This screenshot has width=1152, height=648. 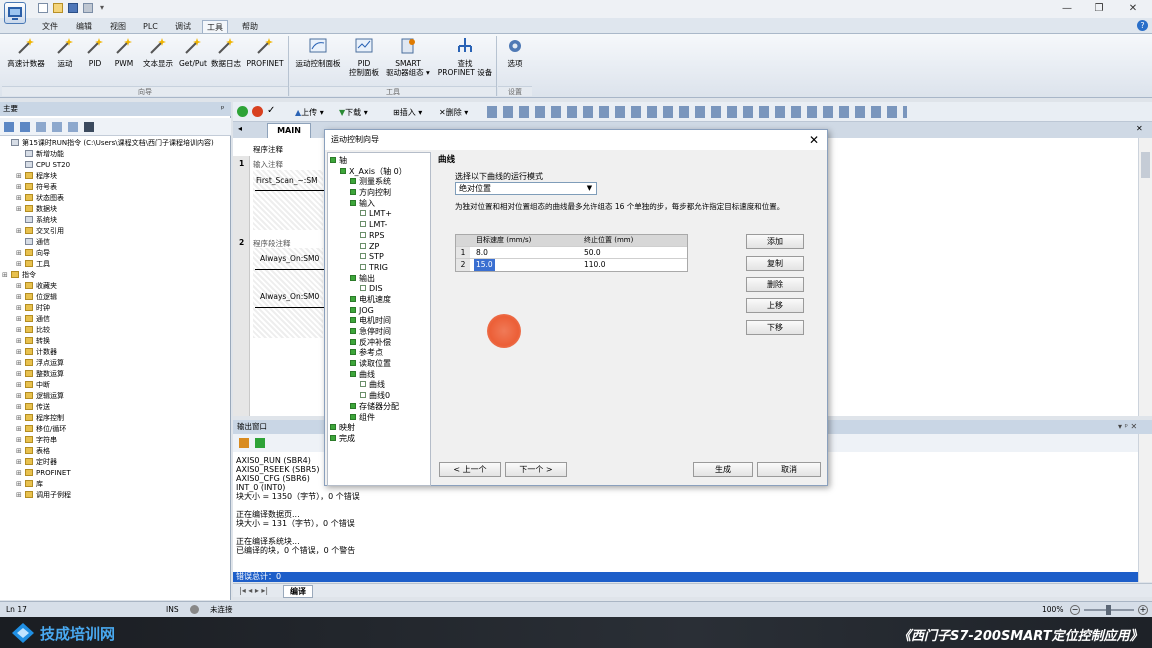 I want to click on tree-item: ⊞ 传送, so click(x=115, y=407).